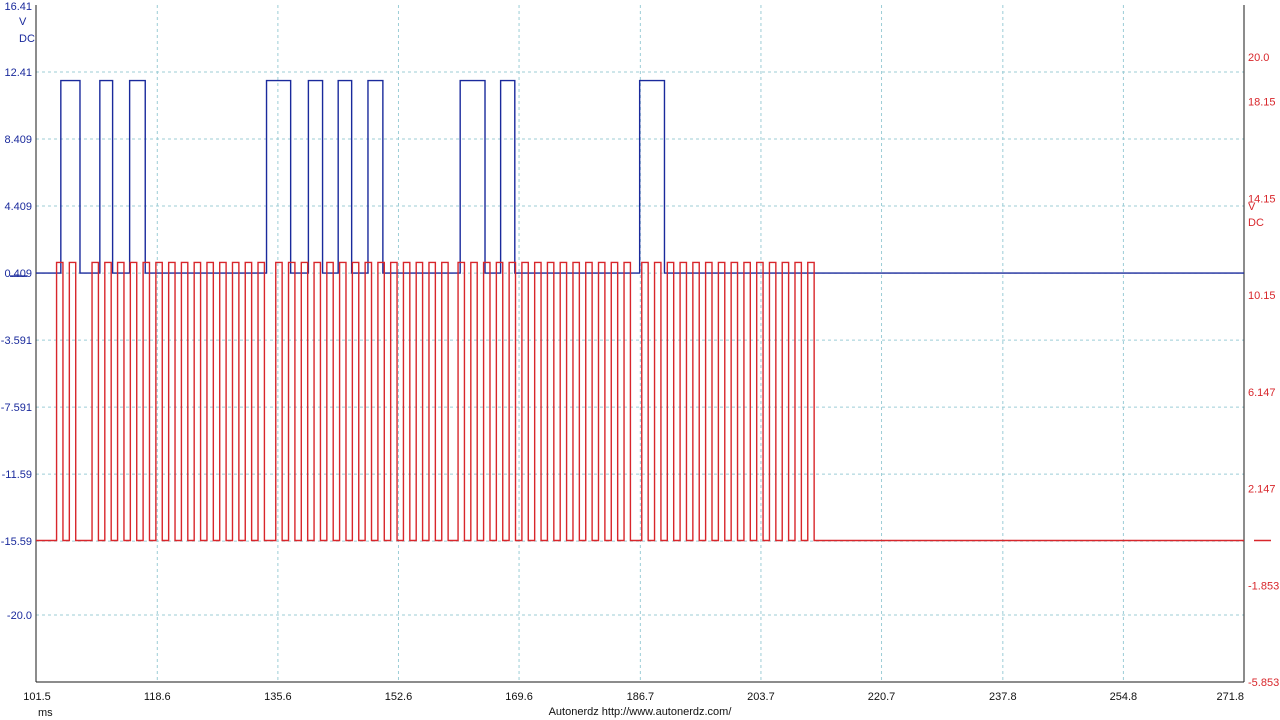  Describe the element at coordinates (1124, 697) in the screenshot. I see `x-tick-label: 254.8` at that location.